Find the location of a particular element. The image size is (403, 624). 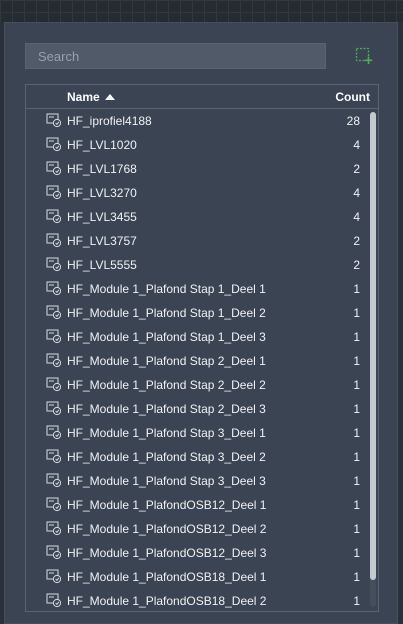

table-row: HF_Module 1_PlafondOSB18_Deel 1 1 is located at coordinates (197, 577).